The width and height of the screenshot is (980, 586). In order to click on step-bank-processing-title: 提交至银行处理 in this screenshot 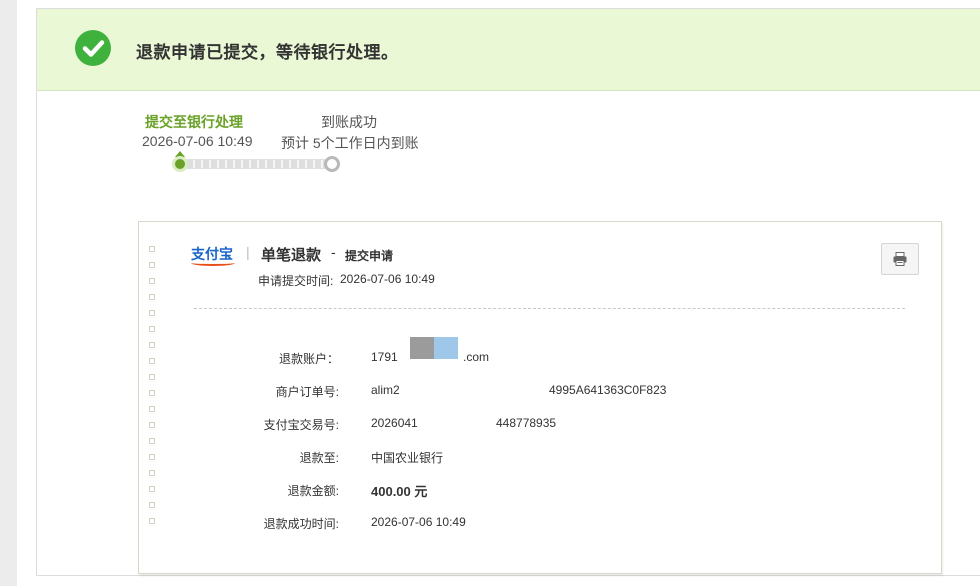, I will do `click(194, 122)`.